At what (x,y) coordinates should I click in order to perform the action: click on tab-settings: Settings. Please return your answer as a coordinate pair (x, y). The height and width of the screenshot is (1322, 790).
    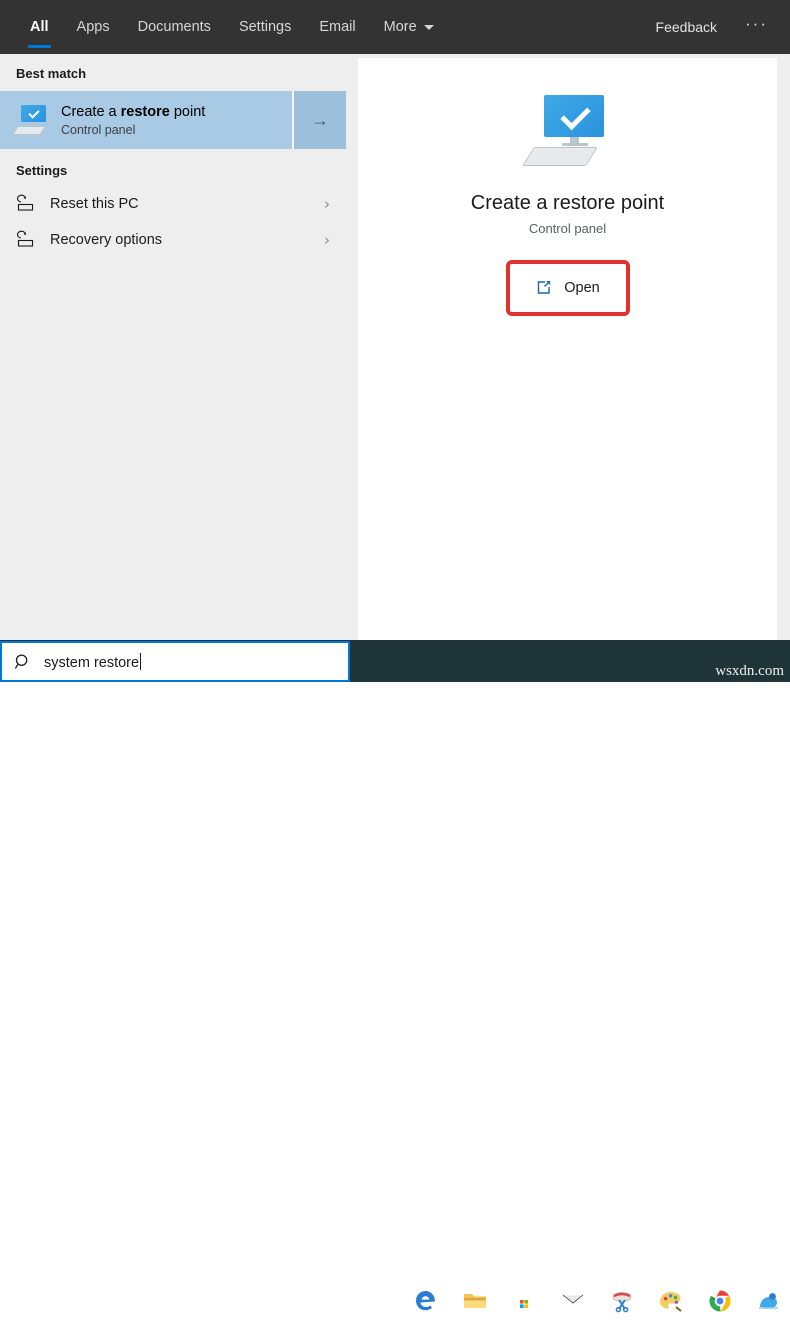
    Looking at the image, I should click on (265, 27).